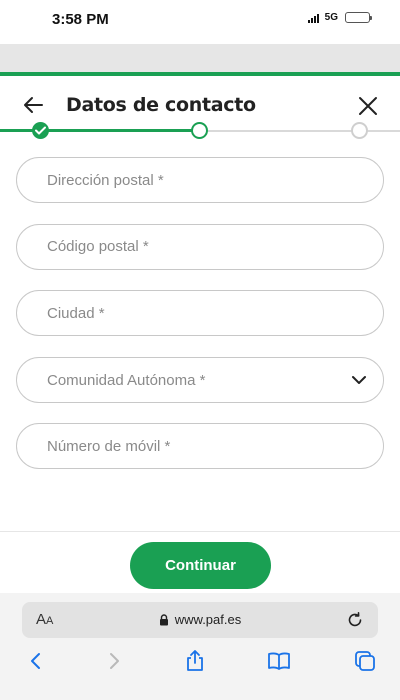 Image resolution: width=400 pixels, height=700 pixels. What do you see at coordinates (331, 17) in the screenshot?
I see `network-label: 5G` at bounding box center [331, 17].